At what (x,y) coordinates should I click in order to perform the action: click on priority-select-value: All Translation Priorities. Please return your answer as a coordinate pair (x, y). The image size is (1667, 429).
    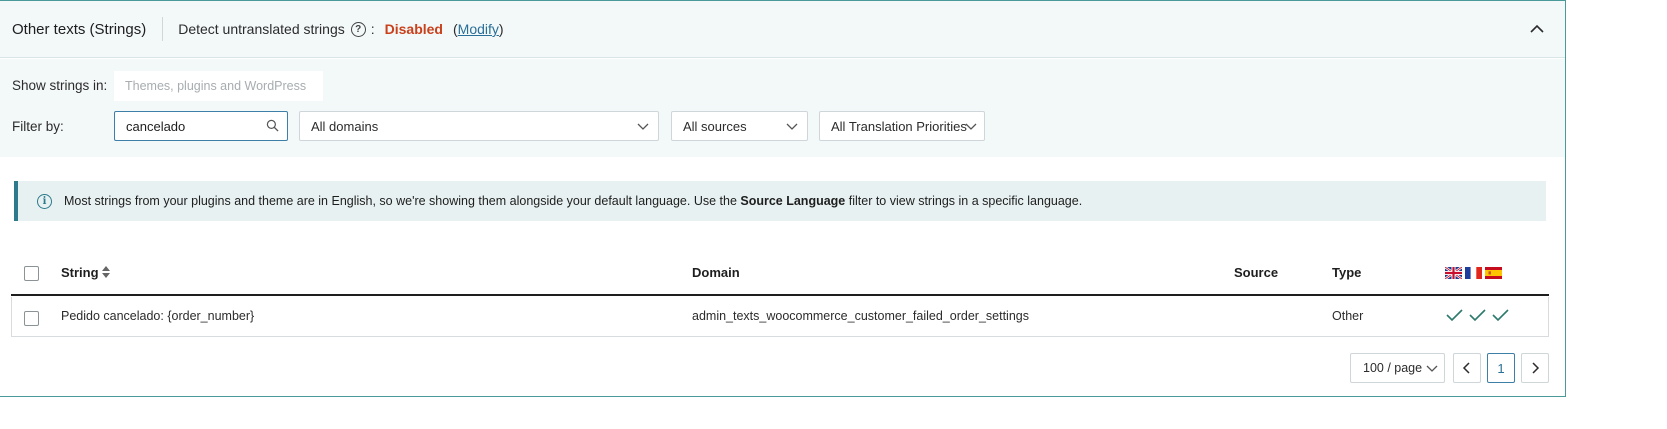
    Looking at the image, I should click on (899, 126).